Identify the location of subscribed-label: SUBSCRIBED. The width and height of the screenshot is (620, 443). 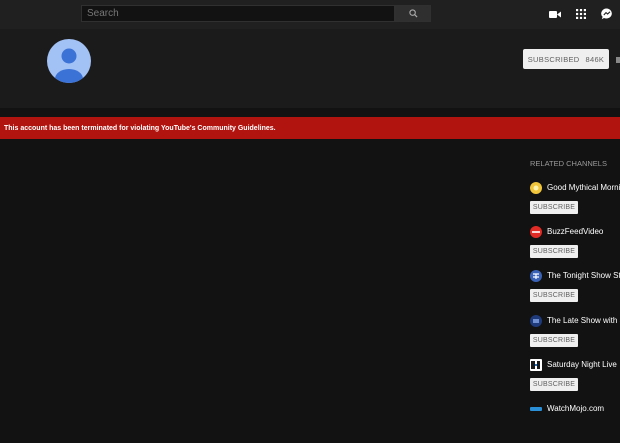
(553, 59).